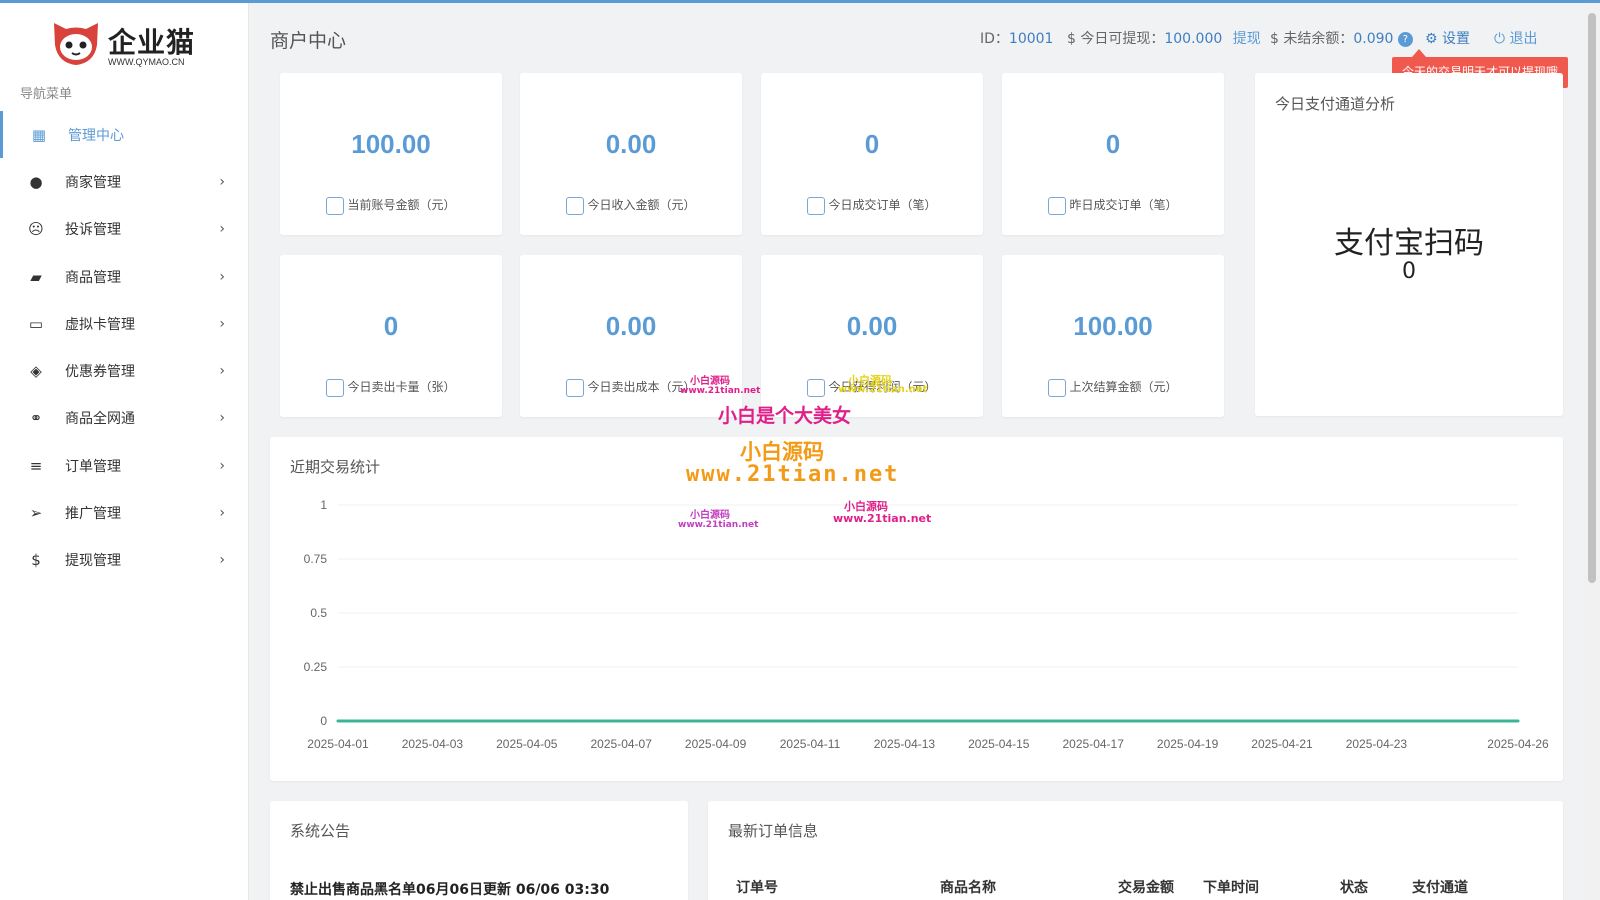  What do you see at coordinates (318, 613) in the screenshot?
I see `chart-y-tick-label: 0.5` at bounding box center [318, 613].